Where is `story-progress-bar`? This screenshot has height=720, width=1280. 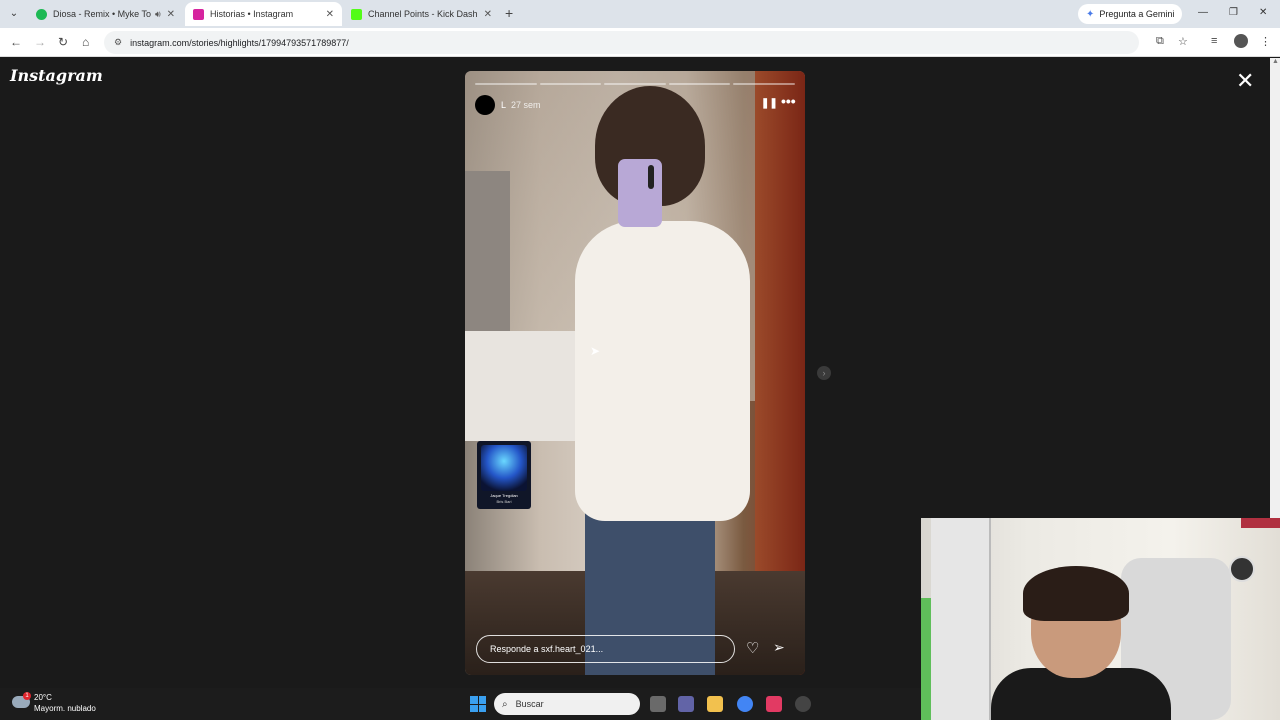
story-progress-bar is located at coordinates (635, 84).